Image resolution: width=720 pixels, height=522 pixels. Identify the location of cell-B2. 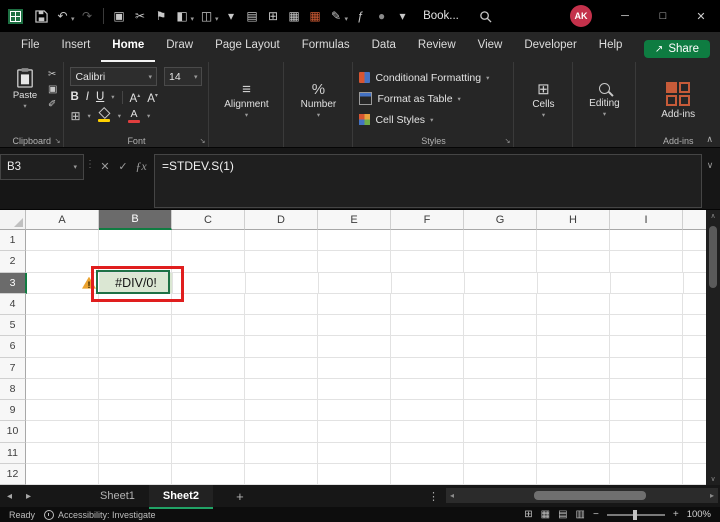
(135, 262).